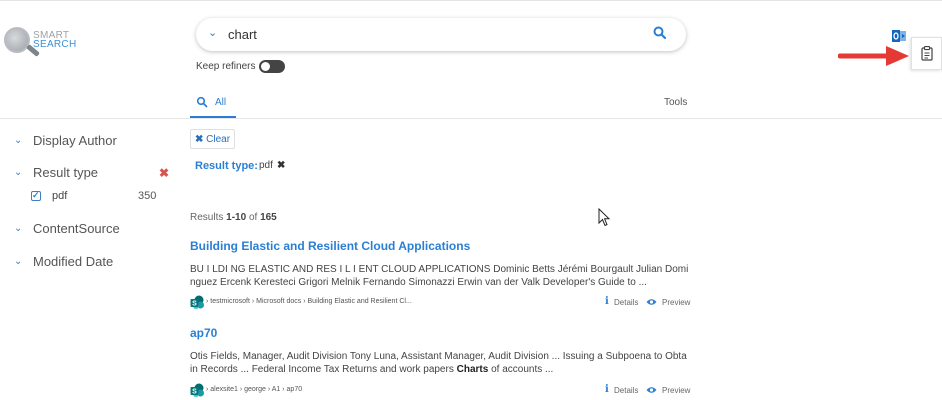 This screenshot has width=942, height=400. I want to click on result-title-link: ap70, so click(203, 333).